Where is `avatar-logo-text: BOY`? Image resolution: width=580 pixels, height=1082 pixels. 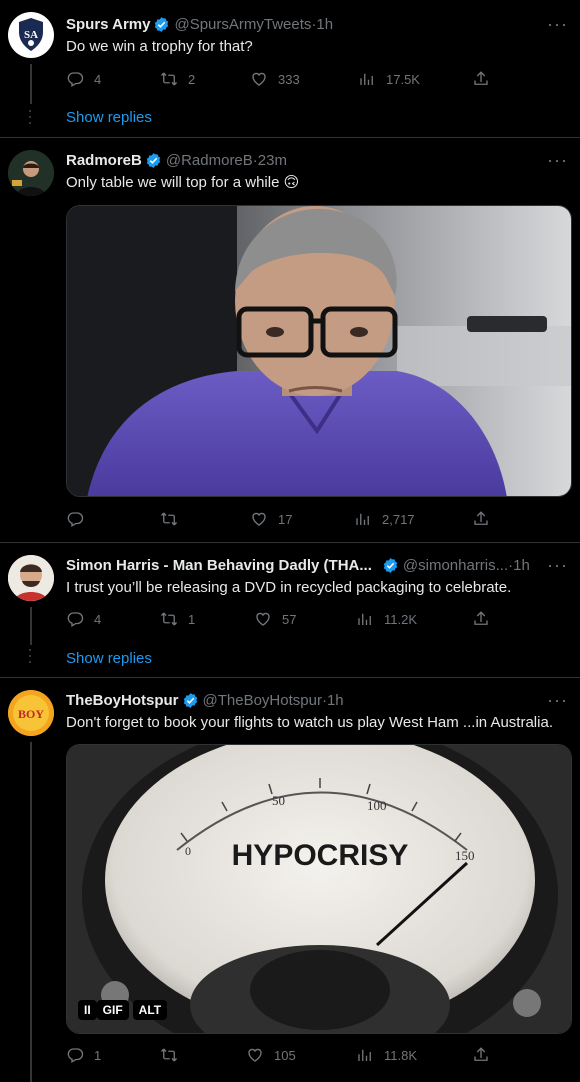
avatar-logo-text: BOY is located at coordinates (31, 714).